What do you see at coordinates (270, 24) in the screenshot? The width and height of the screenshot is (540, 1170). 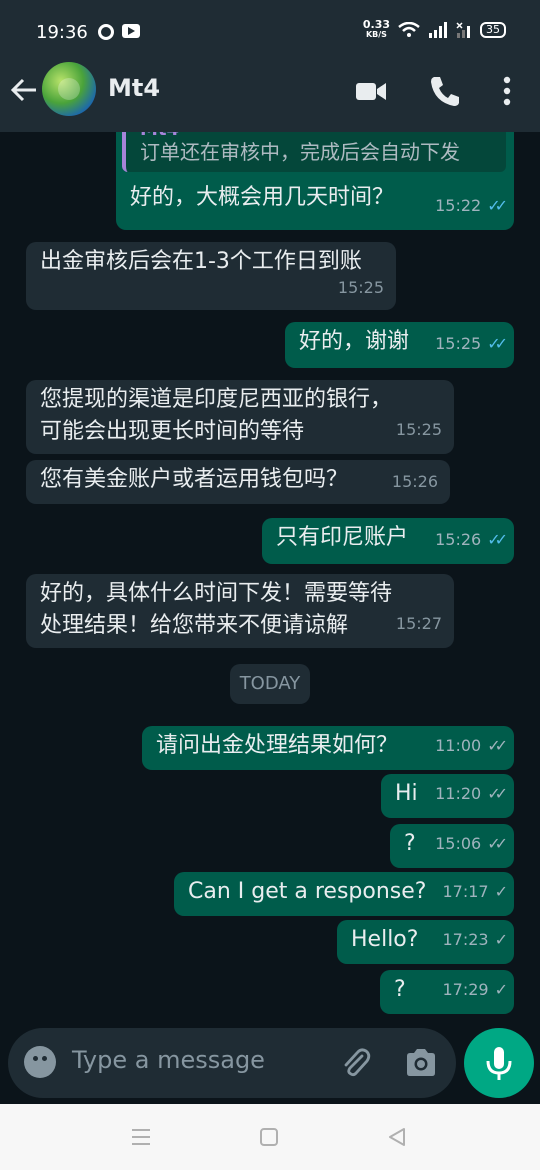 I see `status-bar: 19:36 0.33 KB/S 35` at bounding box center [270, 24].